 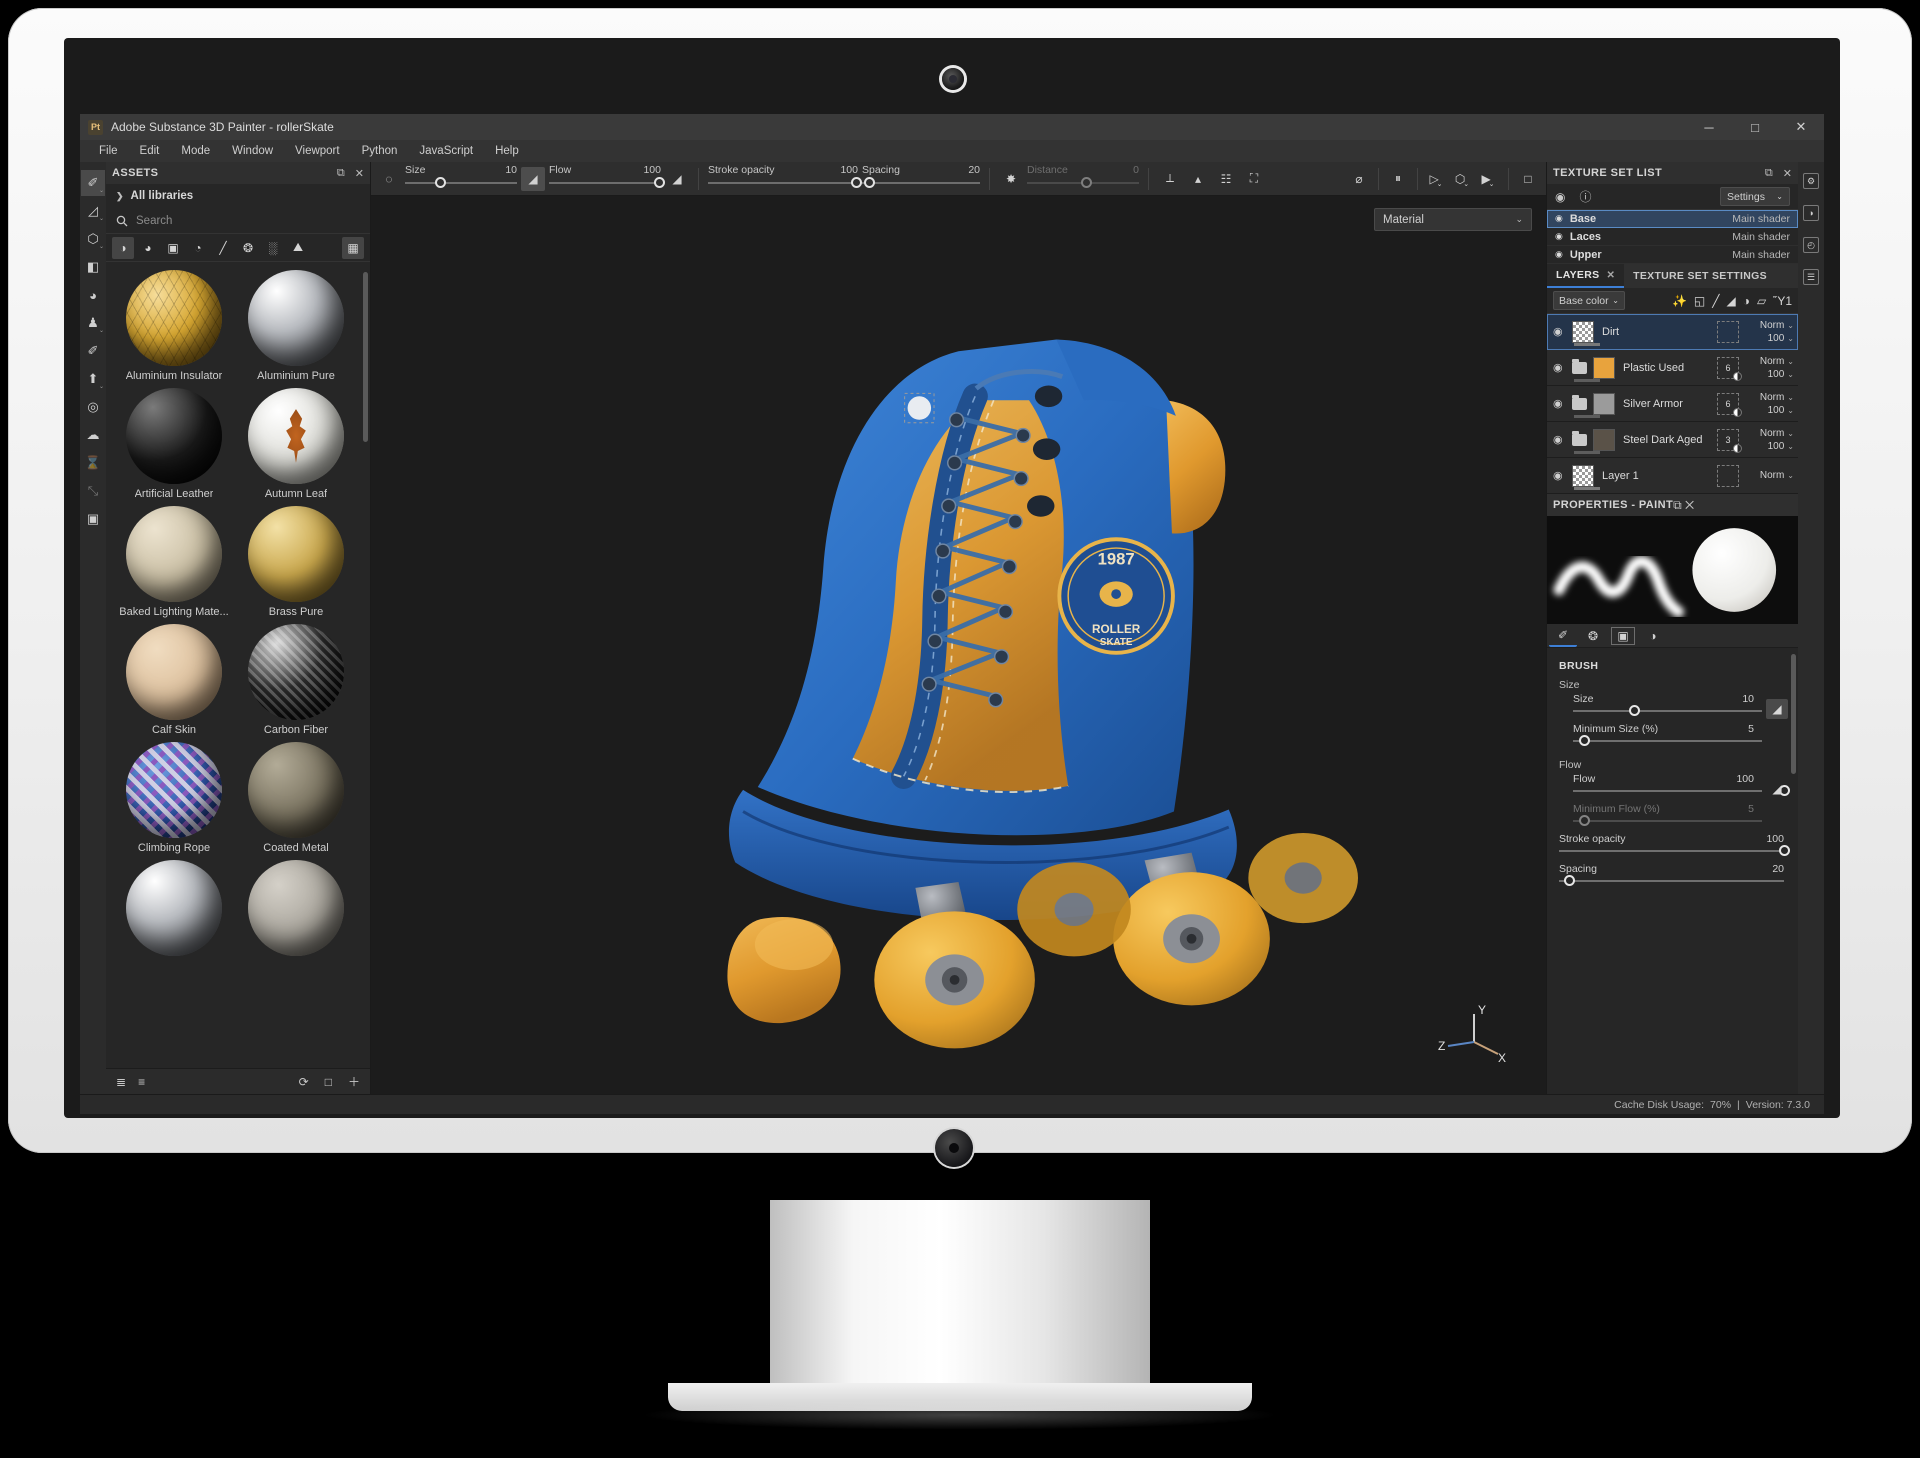 I want to click on refresh-icon: ⟳, so click(x=304, y=1082).